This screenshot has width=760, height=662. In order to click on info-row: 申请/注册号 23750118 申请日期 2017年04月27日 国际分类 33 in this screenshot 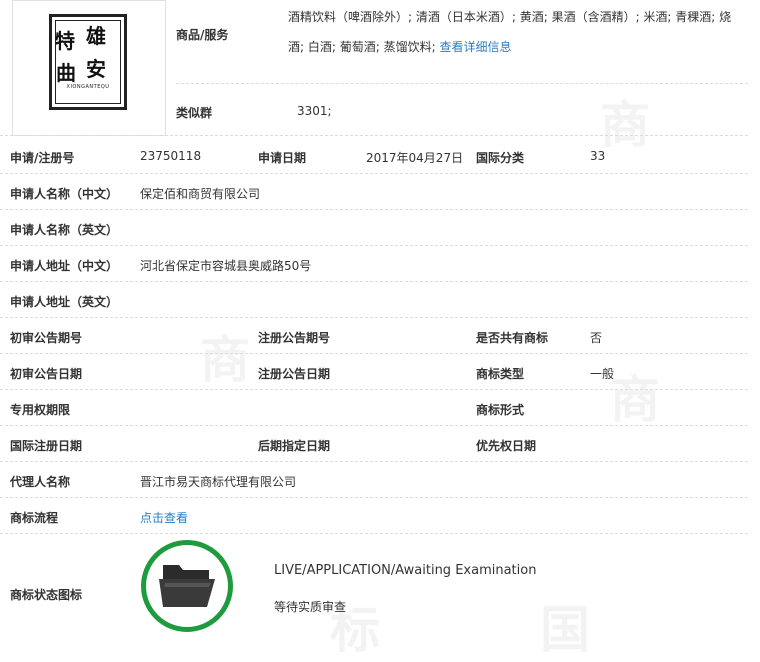, I will do `click(380, 155)`.